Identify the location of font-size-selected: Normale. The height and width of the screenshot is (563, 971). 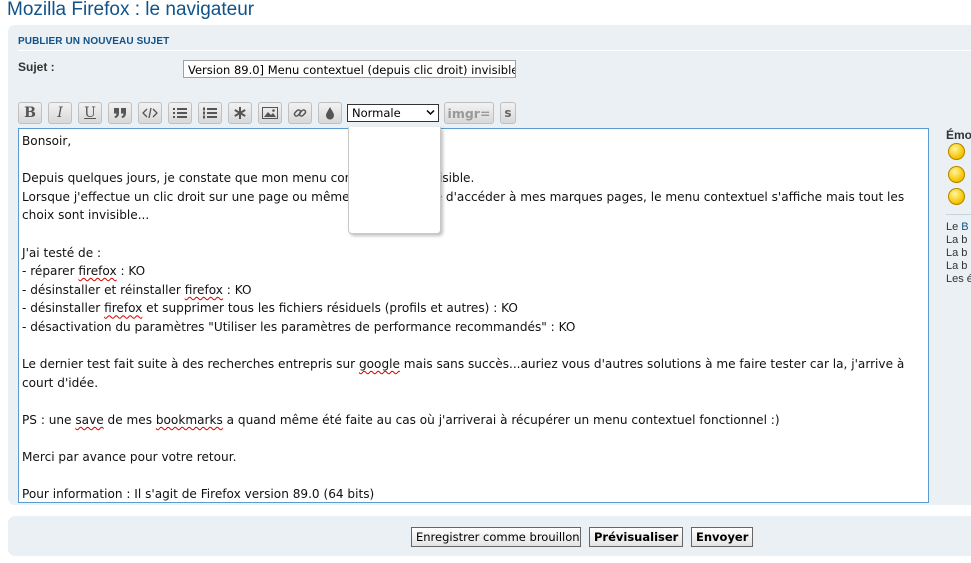
(376, 113).